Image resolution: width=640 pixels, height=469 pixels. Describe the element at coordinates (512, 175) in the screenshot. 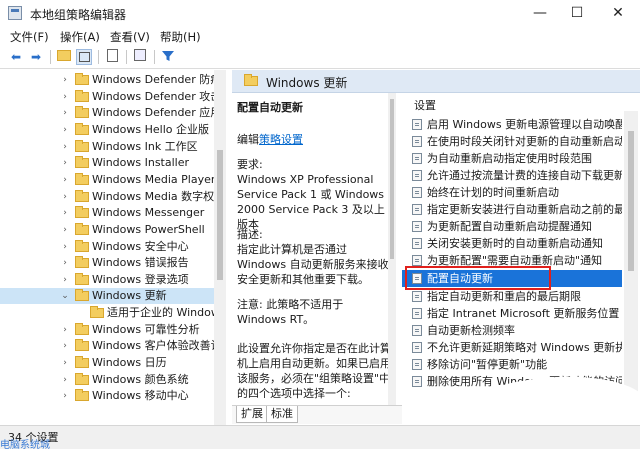

I see `setting-row: 允许通过按流量计费的连接自动下载更新` at that location.